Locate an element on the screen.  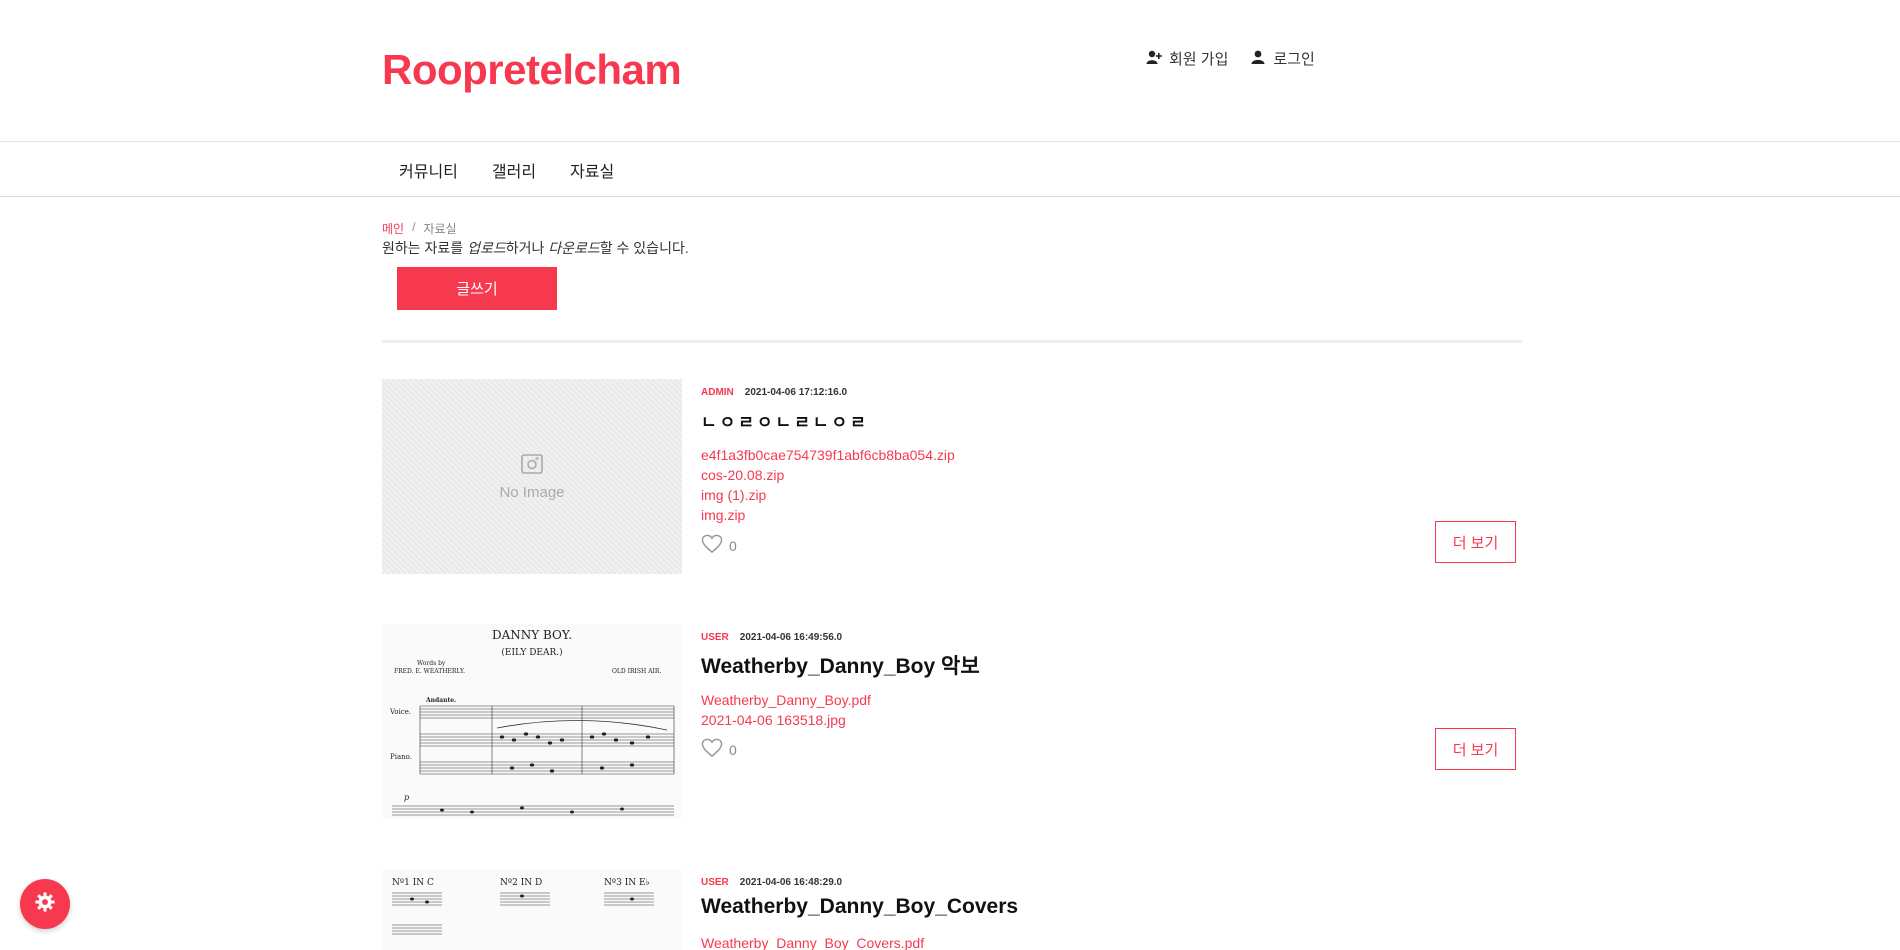
description-text: 할 수 있습니다. is located at coordinates (644, 248).